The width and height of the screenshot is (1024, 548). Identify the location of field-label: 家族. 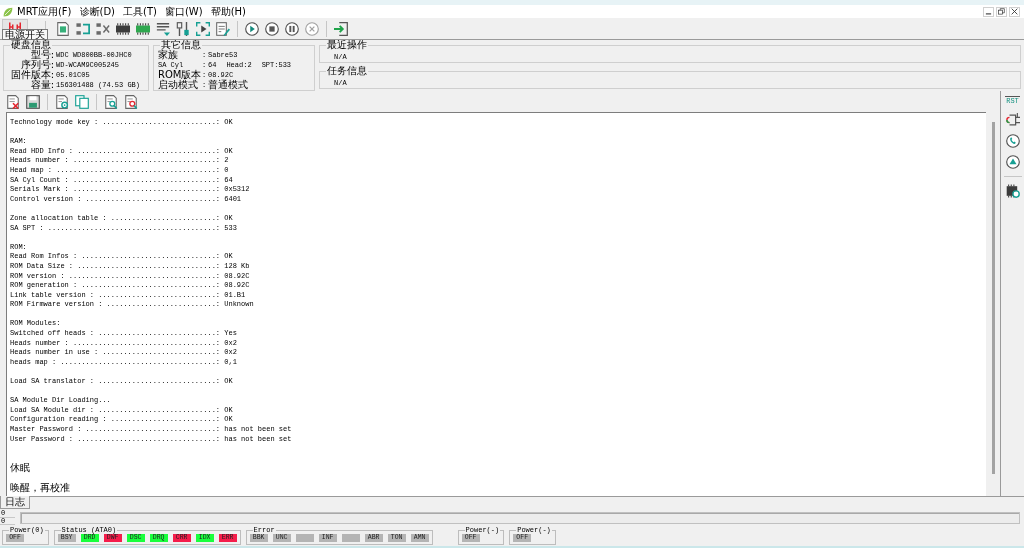
(168, 55).